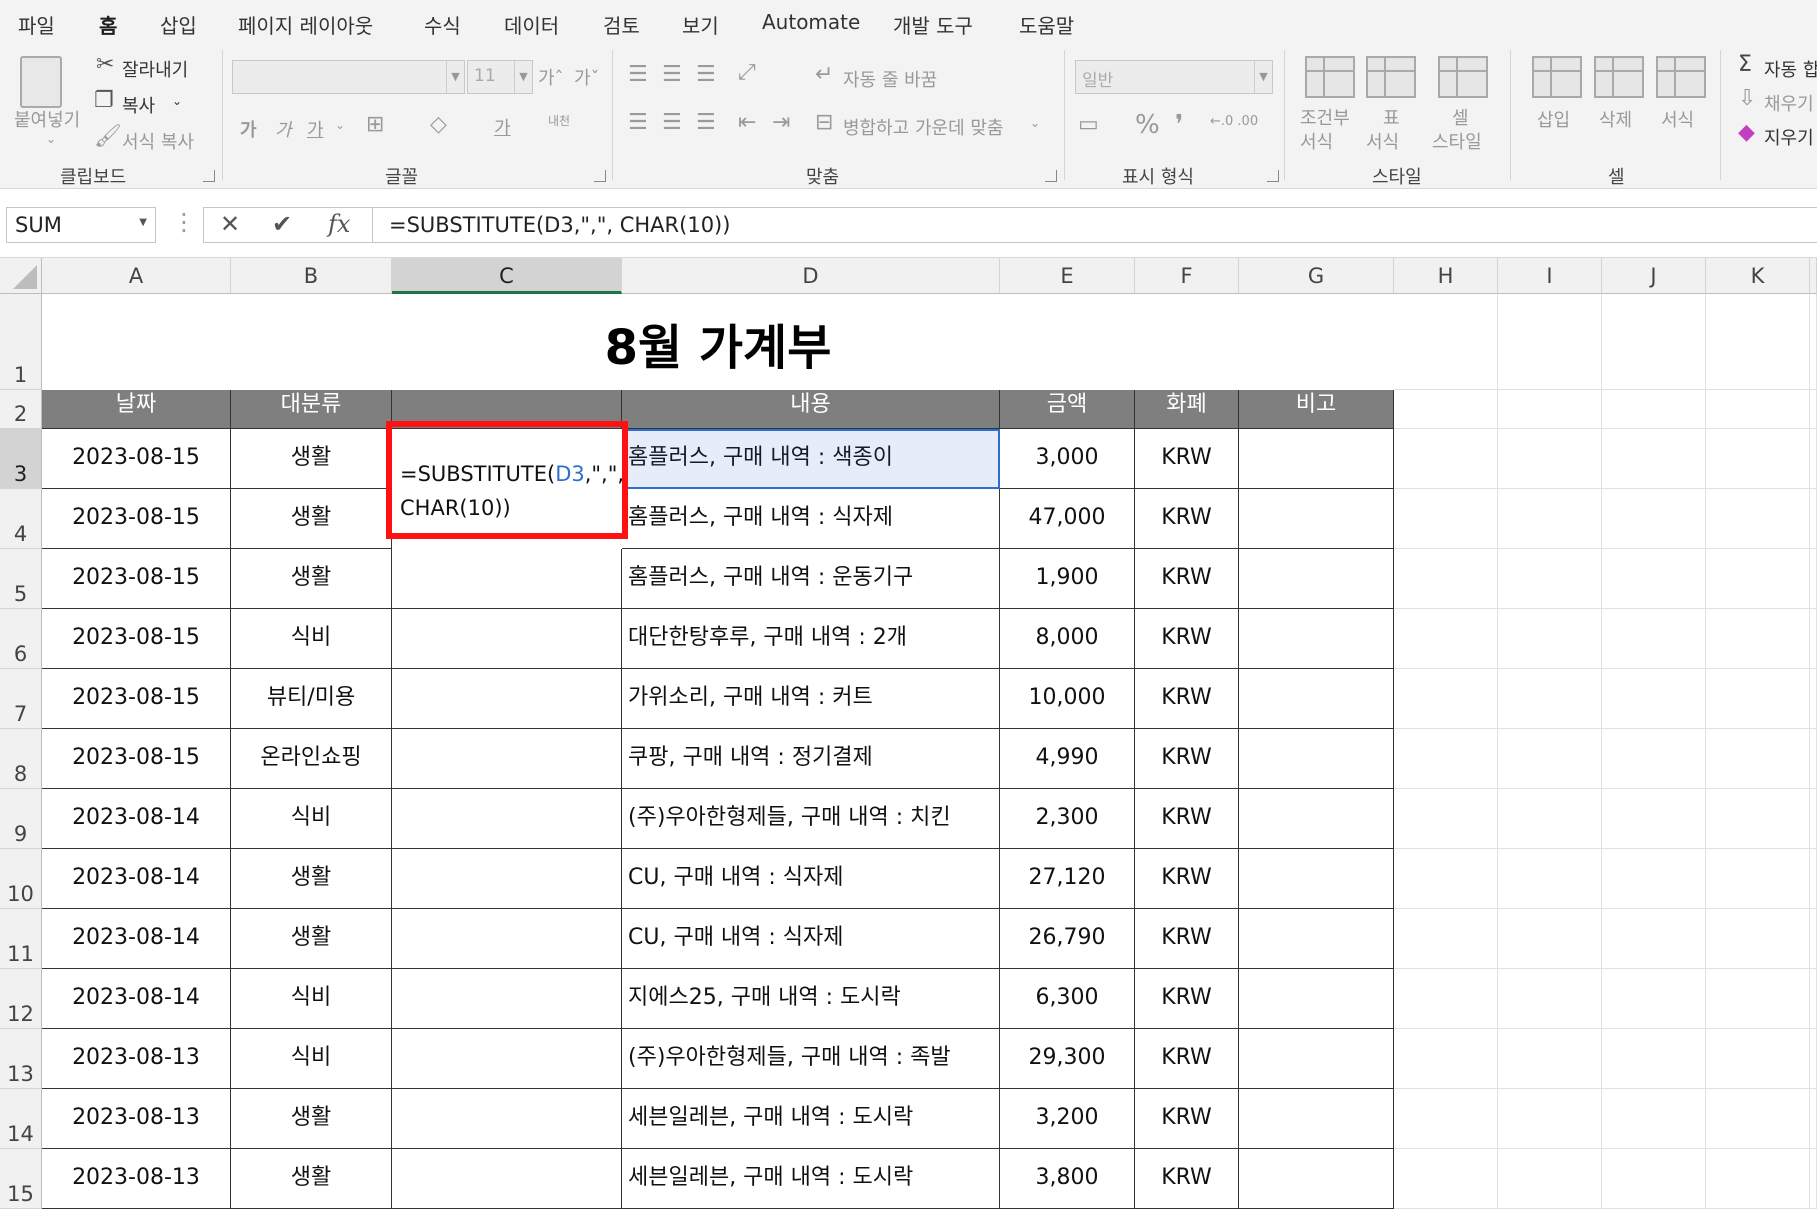 The image size is (1817, 1215). What do you see at coordinates (1557, 77) in the screenshot?
I see `insert-cells-icon` at bounding box center [1557, 77].